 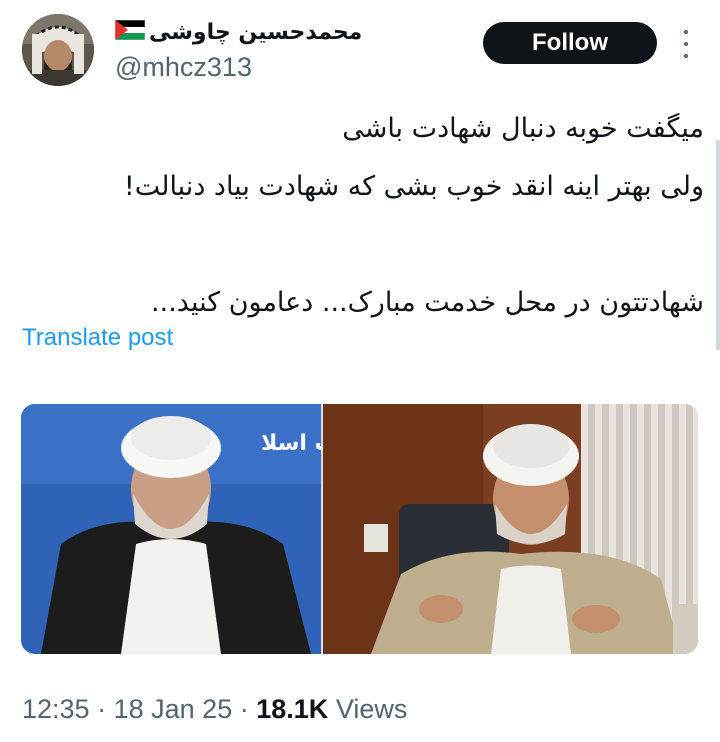 What do you see at coordinates (362, 245) in the screenshot?
I see `post-line-blank` at bounding box center [362, 245].